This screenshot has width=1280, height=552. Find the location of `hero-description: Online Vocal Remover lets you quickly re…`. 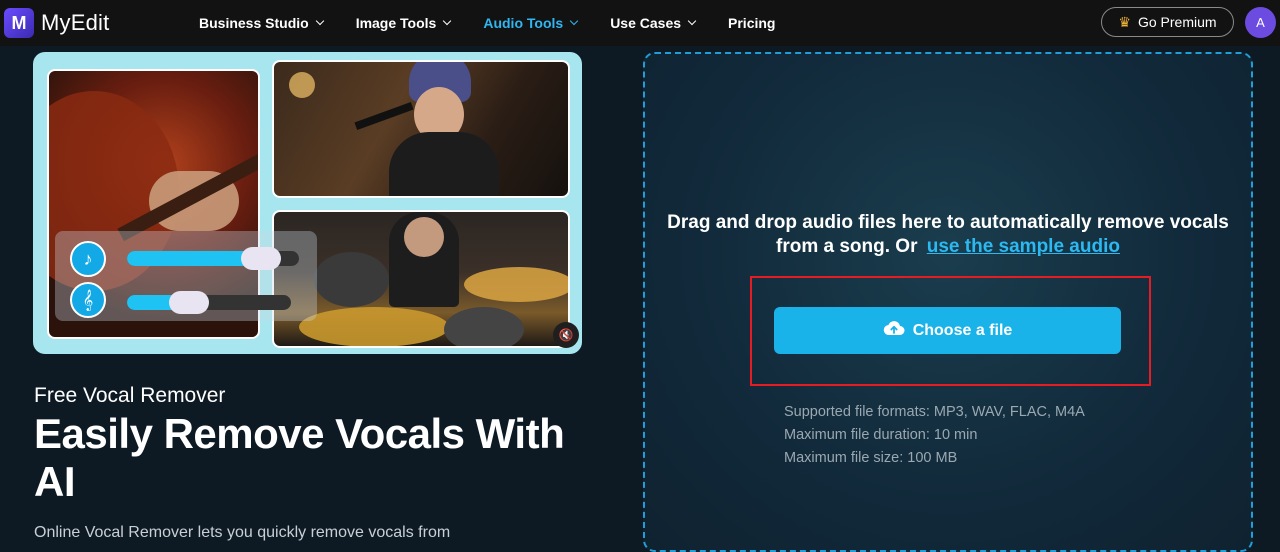

hero-description: Online Vocal Remover lets you quickly re… is located at coordinates (242, 532).